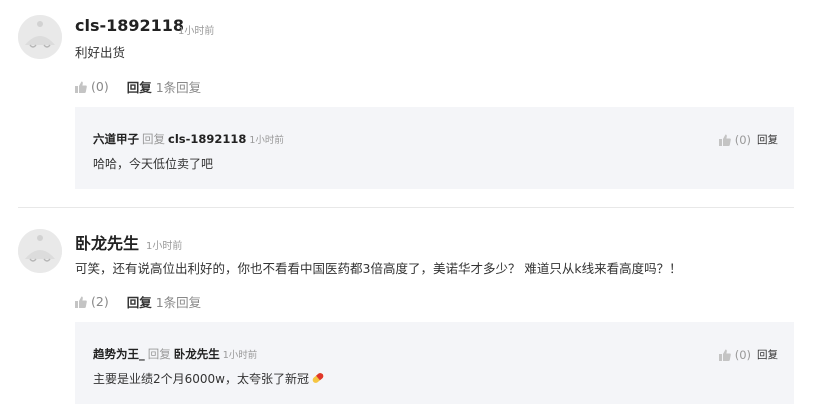  Describe the element at coordinates (100, 52) in the screenshot. I see `comment-content: 利好出货` at that location.